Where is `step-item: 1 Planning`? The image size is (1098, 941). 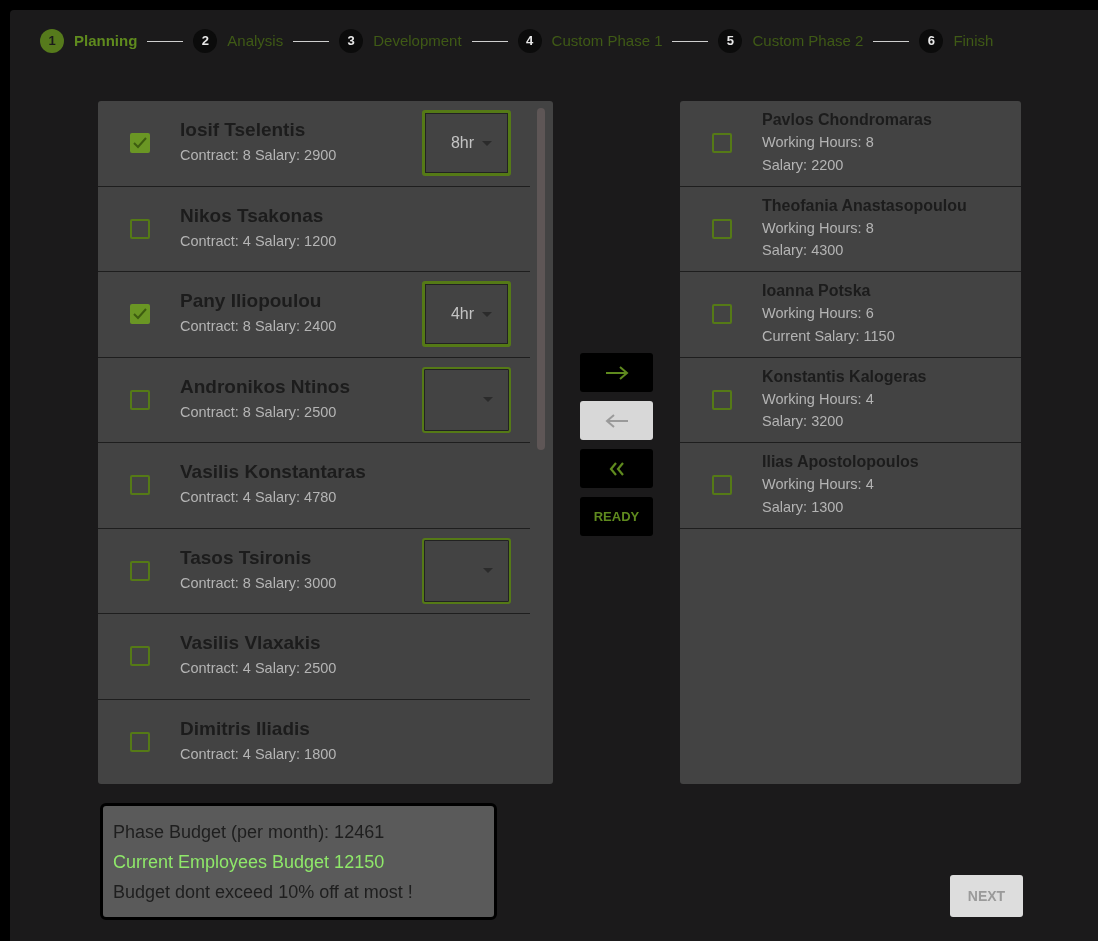 step-item: 1 Planning is located at coordinates (89, 41).